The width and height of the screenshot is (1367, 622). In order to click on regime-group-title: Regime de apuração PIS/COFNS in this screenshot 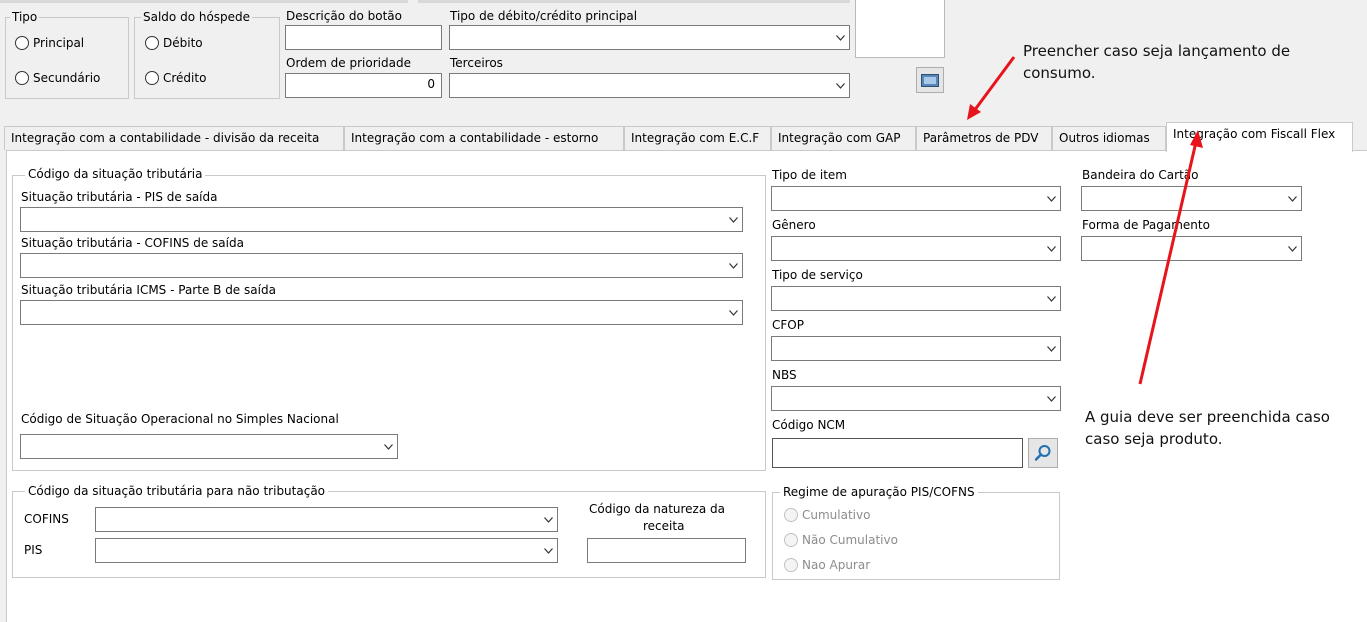, I will do `click(879, 492)`.